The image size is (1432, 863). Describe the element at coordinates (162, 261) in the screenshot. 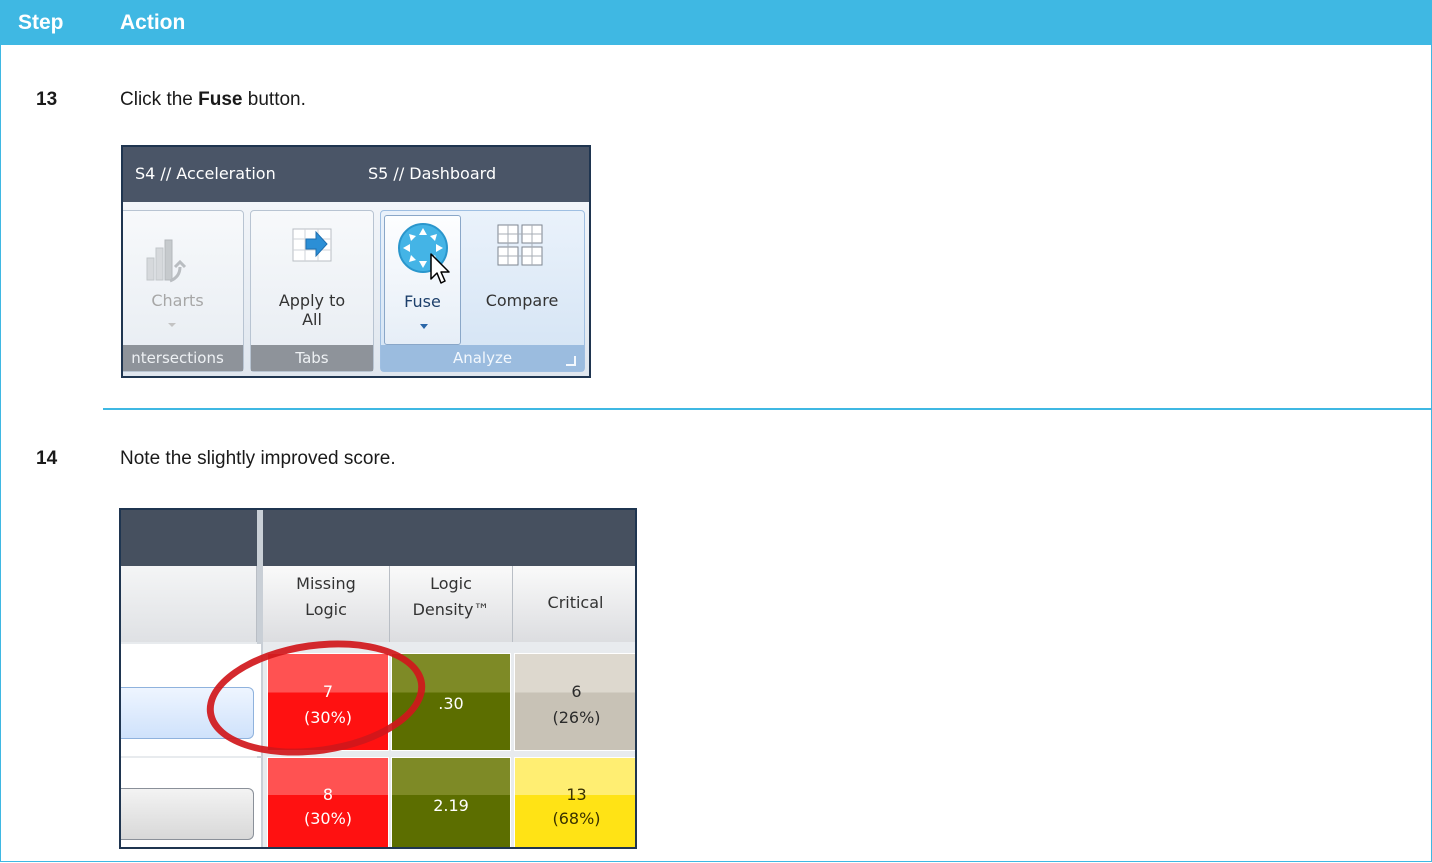

I see `bar-chart-icon` at that location.